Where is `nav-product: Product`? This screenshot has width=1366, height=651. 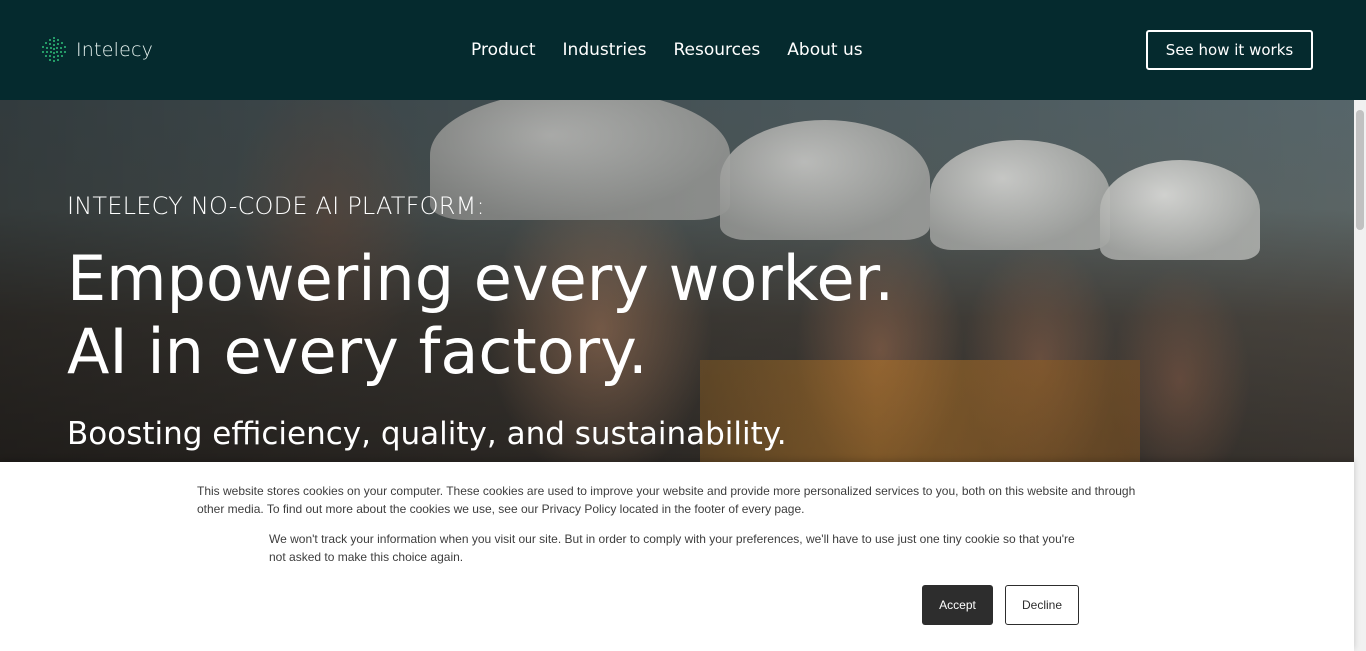
nav-product: Product is located at coordinates (503, 50).